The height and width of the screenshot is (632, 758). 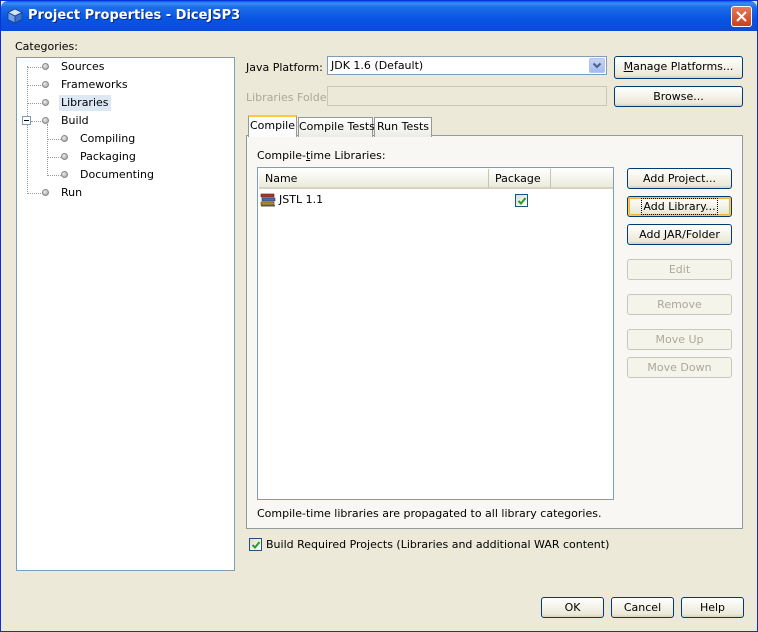 I want to click on tree-item-packaging: Packaging, so click(x=108, y=157).